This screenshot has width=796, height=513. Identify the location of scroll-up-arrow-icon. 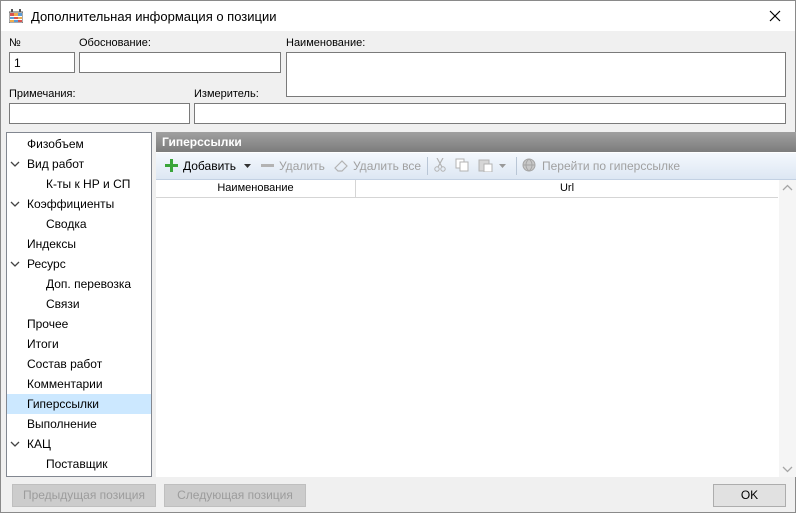
(787, 187).